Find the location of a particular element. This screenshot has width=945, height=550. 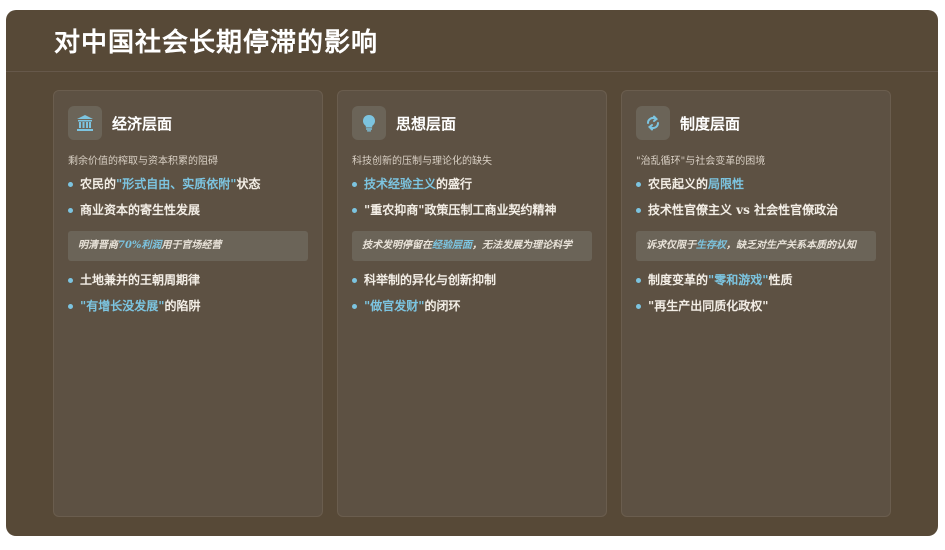

card-header: 思想层面 is located at coordinates (472, 123).